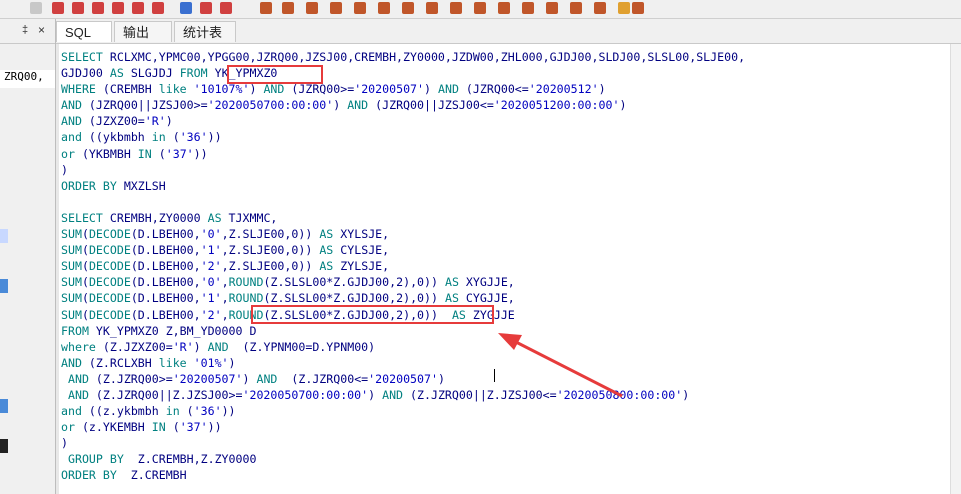  What do you see at coordinates (567, 368) in the screenshot?
I see `arrow-shaft` at bounding box center [567, 368].